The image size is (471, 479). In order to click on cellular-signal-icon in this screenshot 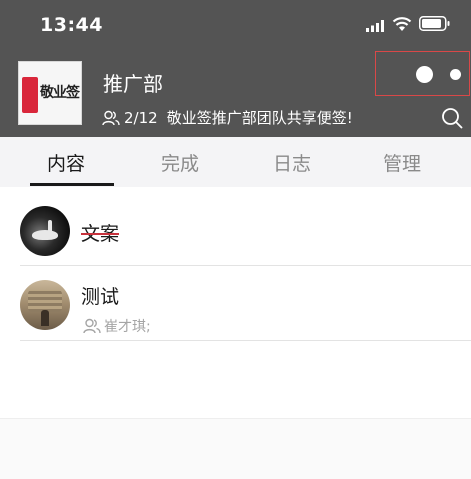, I will do `click(375, 26)`.